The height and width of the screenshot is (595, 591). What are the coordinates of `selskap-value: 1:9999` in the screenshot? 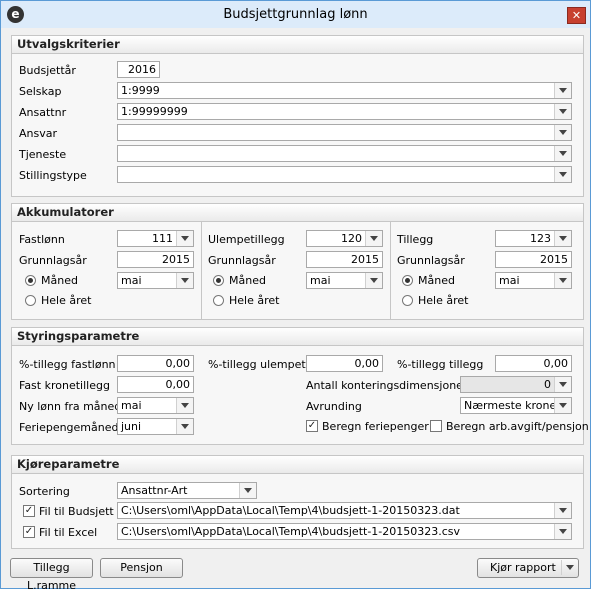 It's located at (140, 90).